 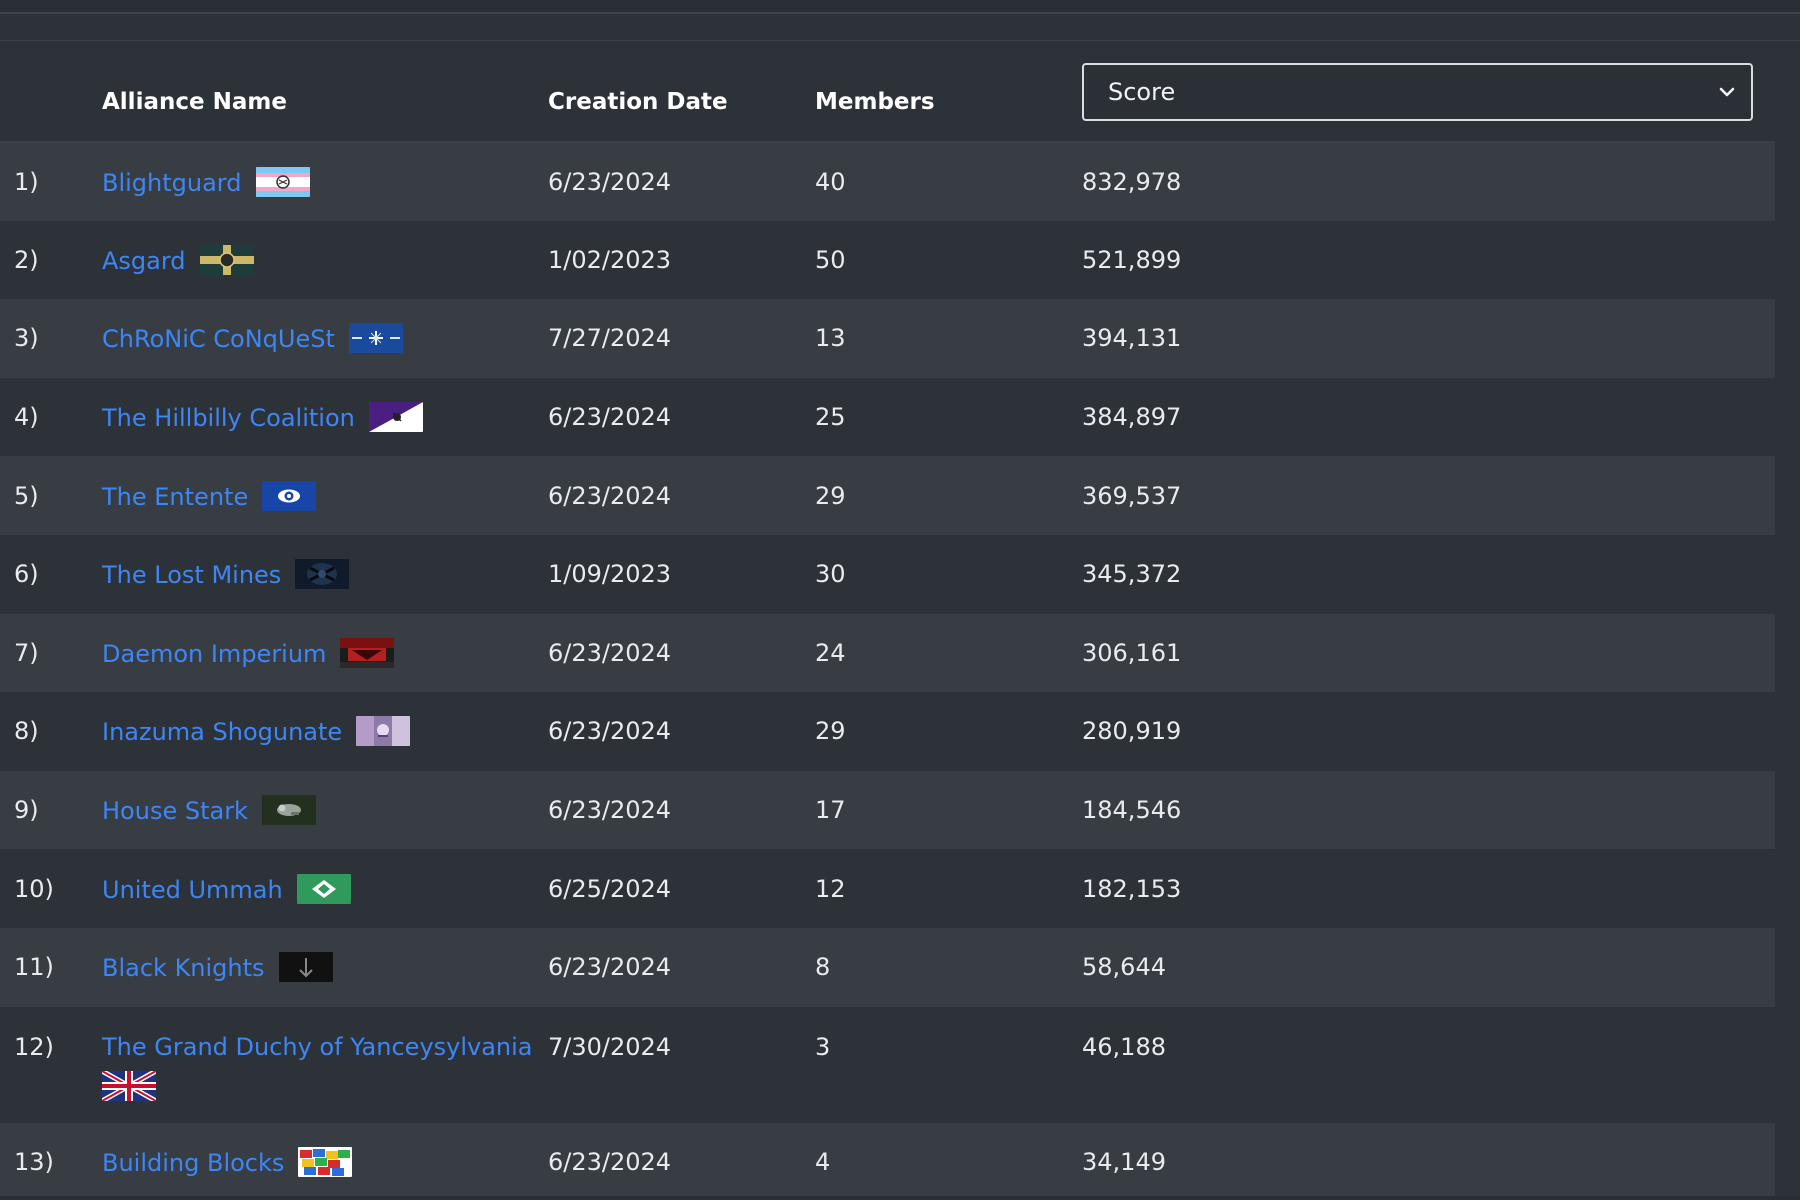 What do you see at coordinates (325, 495) in the screenshot?
I see `alliance-name-cell: The Entente` at bounding box center [325, 495].